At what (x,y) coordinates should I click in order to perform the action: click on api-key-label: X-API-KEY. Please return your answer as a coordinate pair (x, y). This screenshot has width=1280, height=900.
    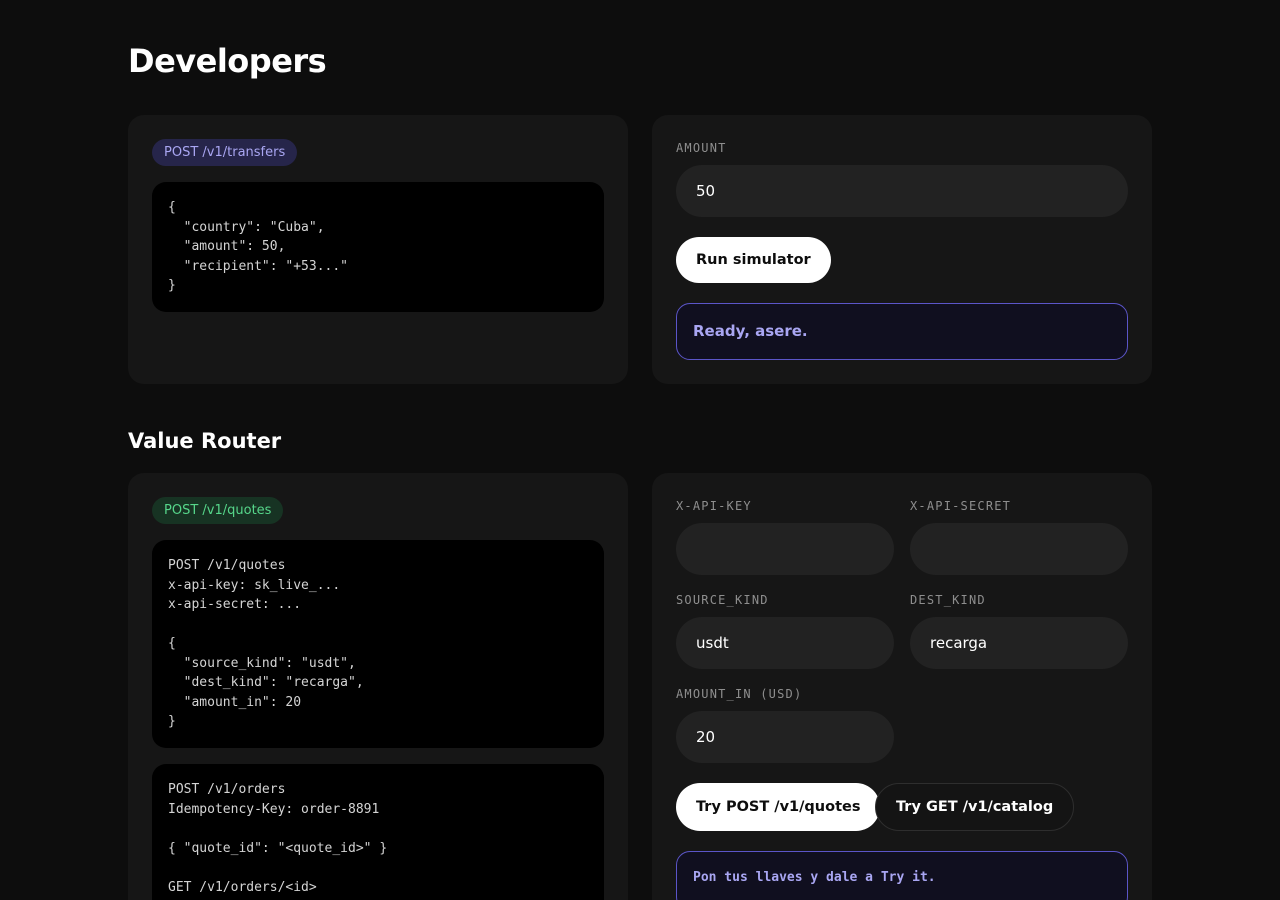
    Looking at the image, I should click on (714, 506).